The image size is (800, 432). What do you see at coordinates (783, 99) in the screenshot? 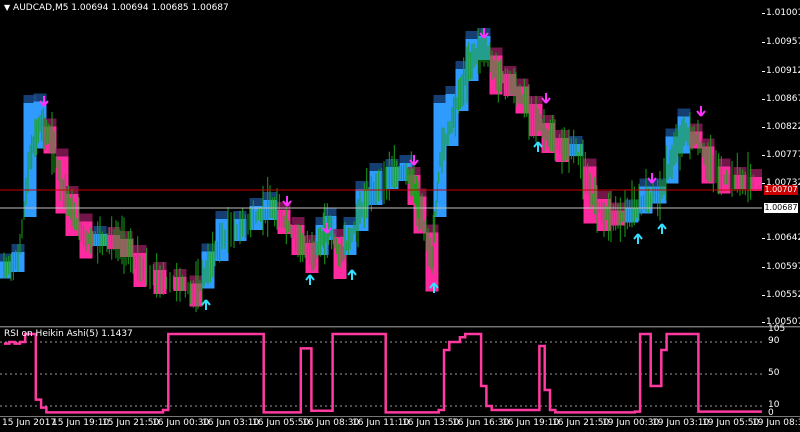
I see `price-axis-label: 1.00867` at bounding box center [783, 99].